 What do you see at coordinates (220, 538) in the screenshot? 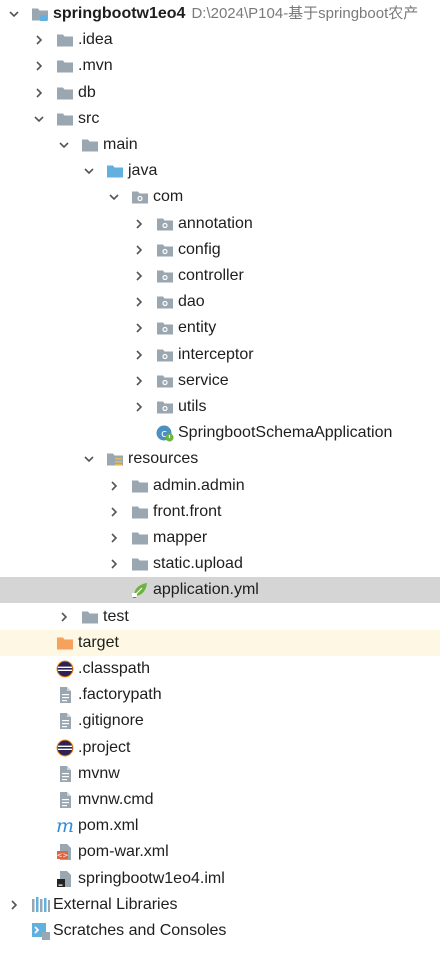
I see `tree-node-mapper: mapper` at bounding box center [220, 538].